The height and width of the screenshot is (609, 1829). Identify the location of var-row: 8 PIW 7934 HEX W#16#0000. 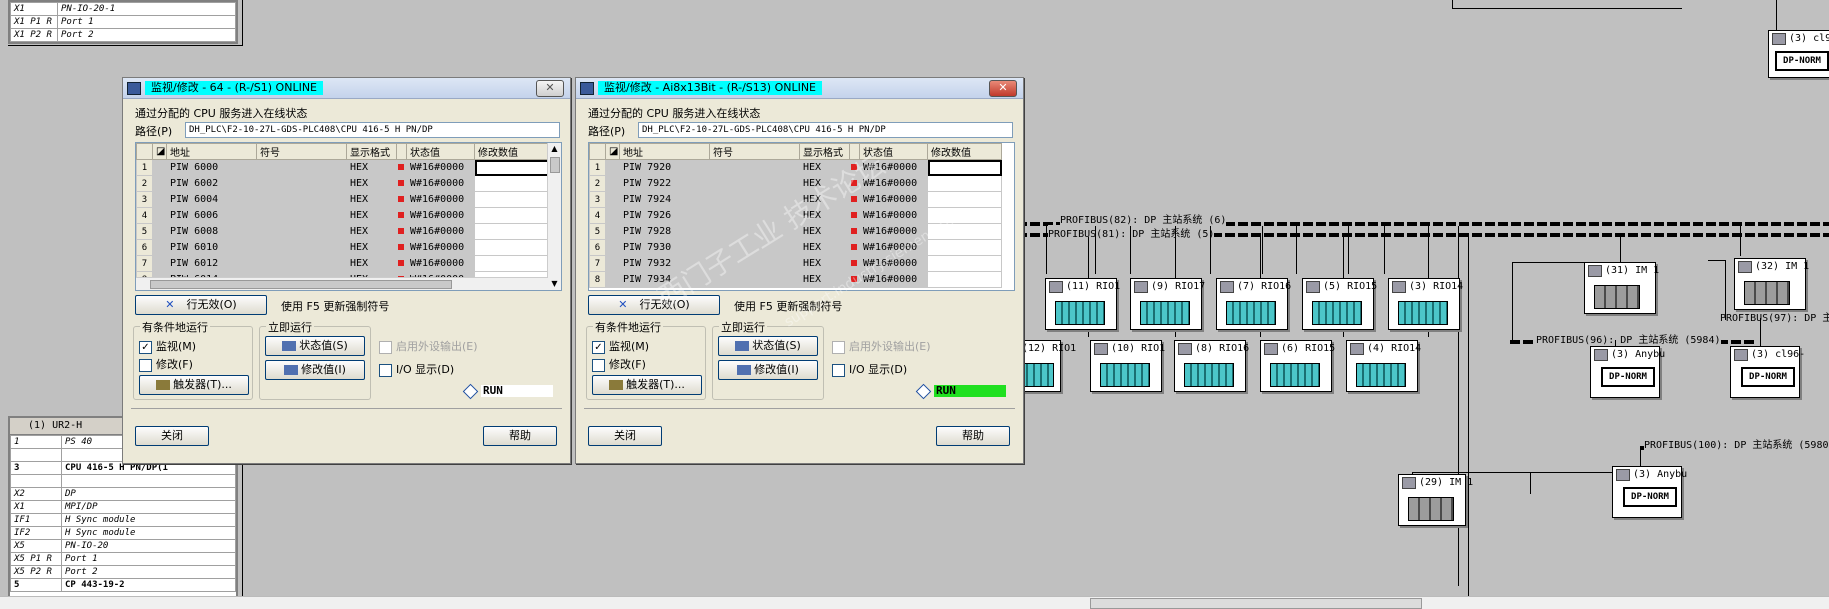
(795, 279).